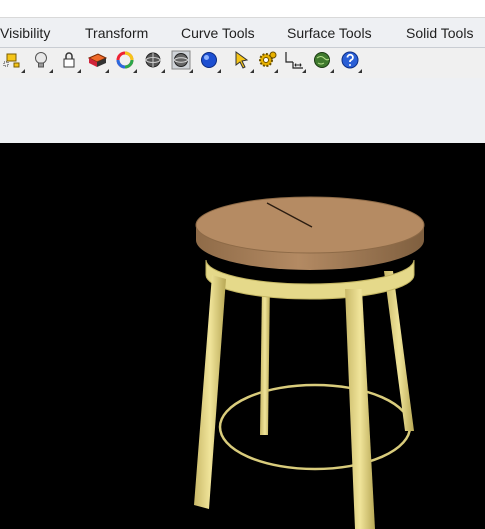  Describe the element at coordinates (265, 359) in the screenshot. I see `stool-leg-back-left` at that location.